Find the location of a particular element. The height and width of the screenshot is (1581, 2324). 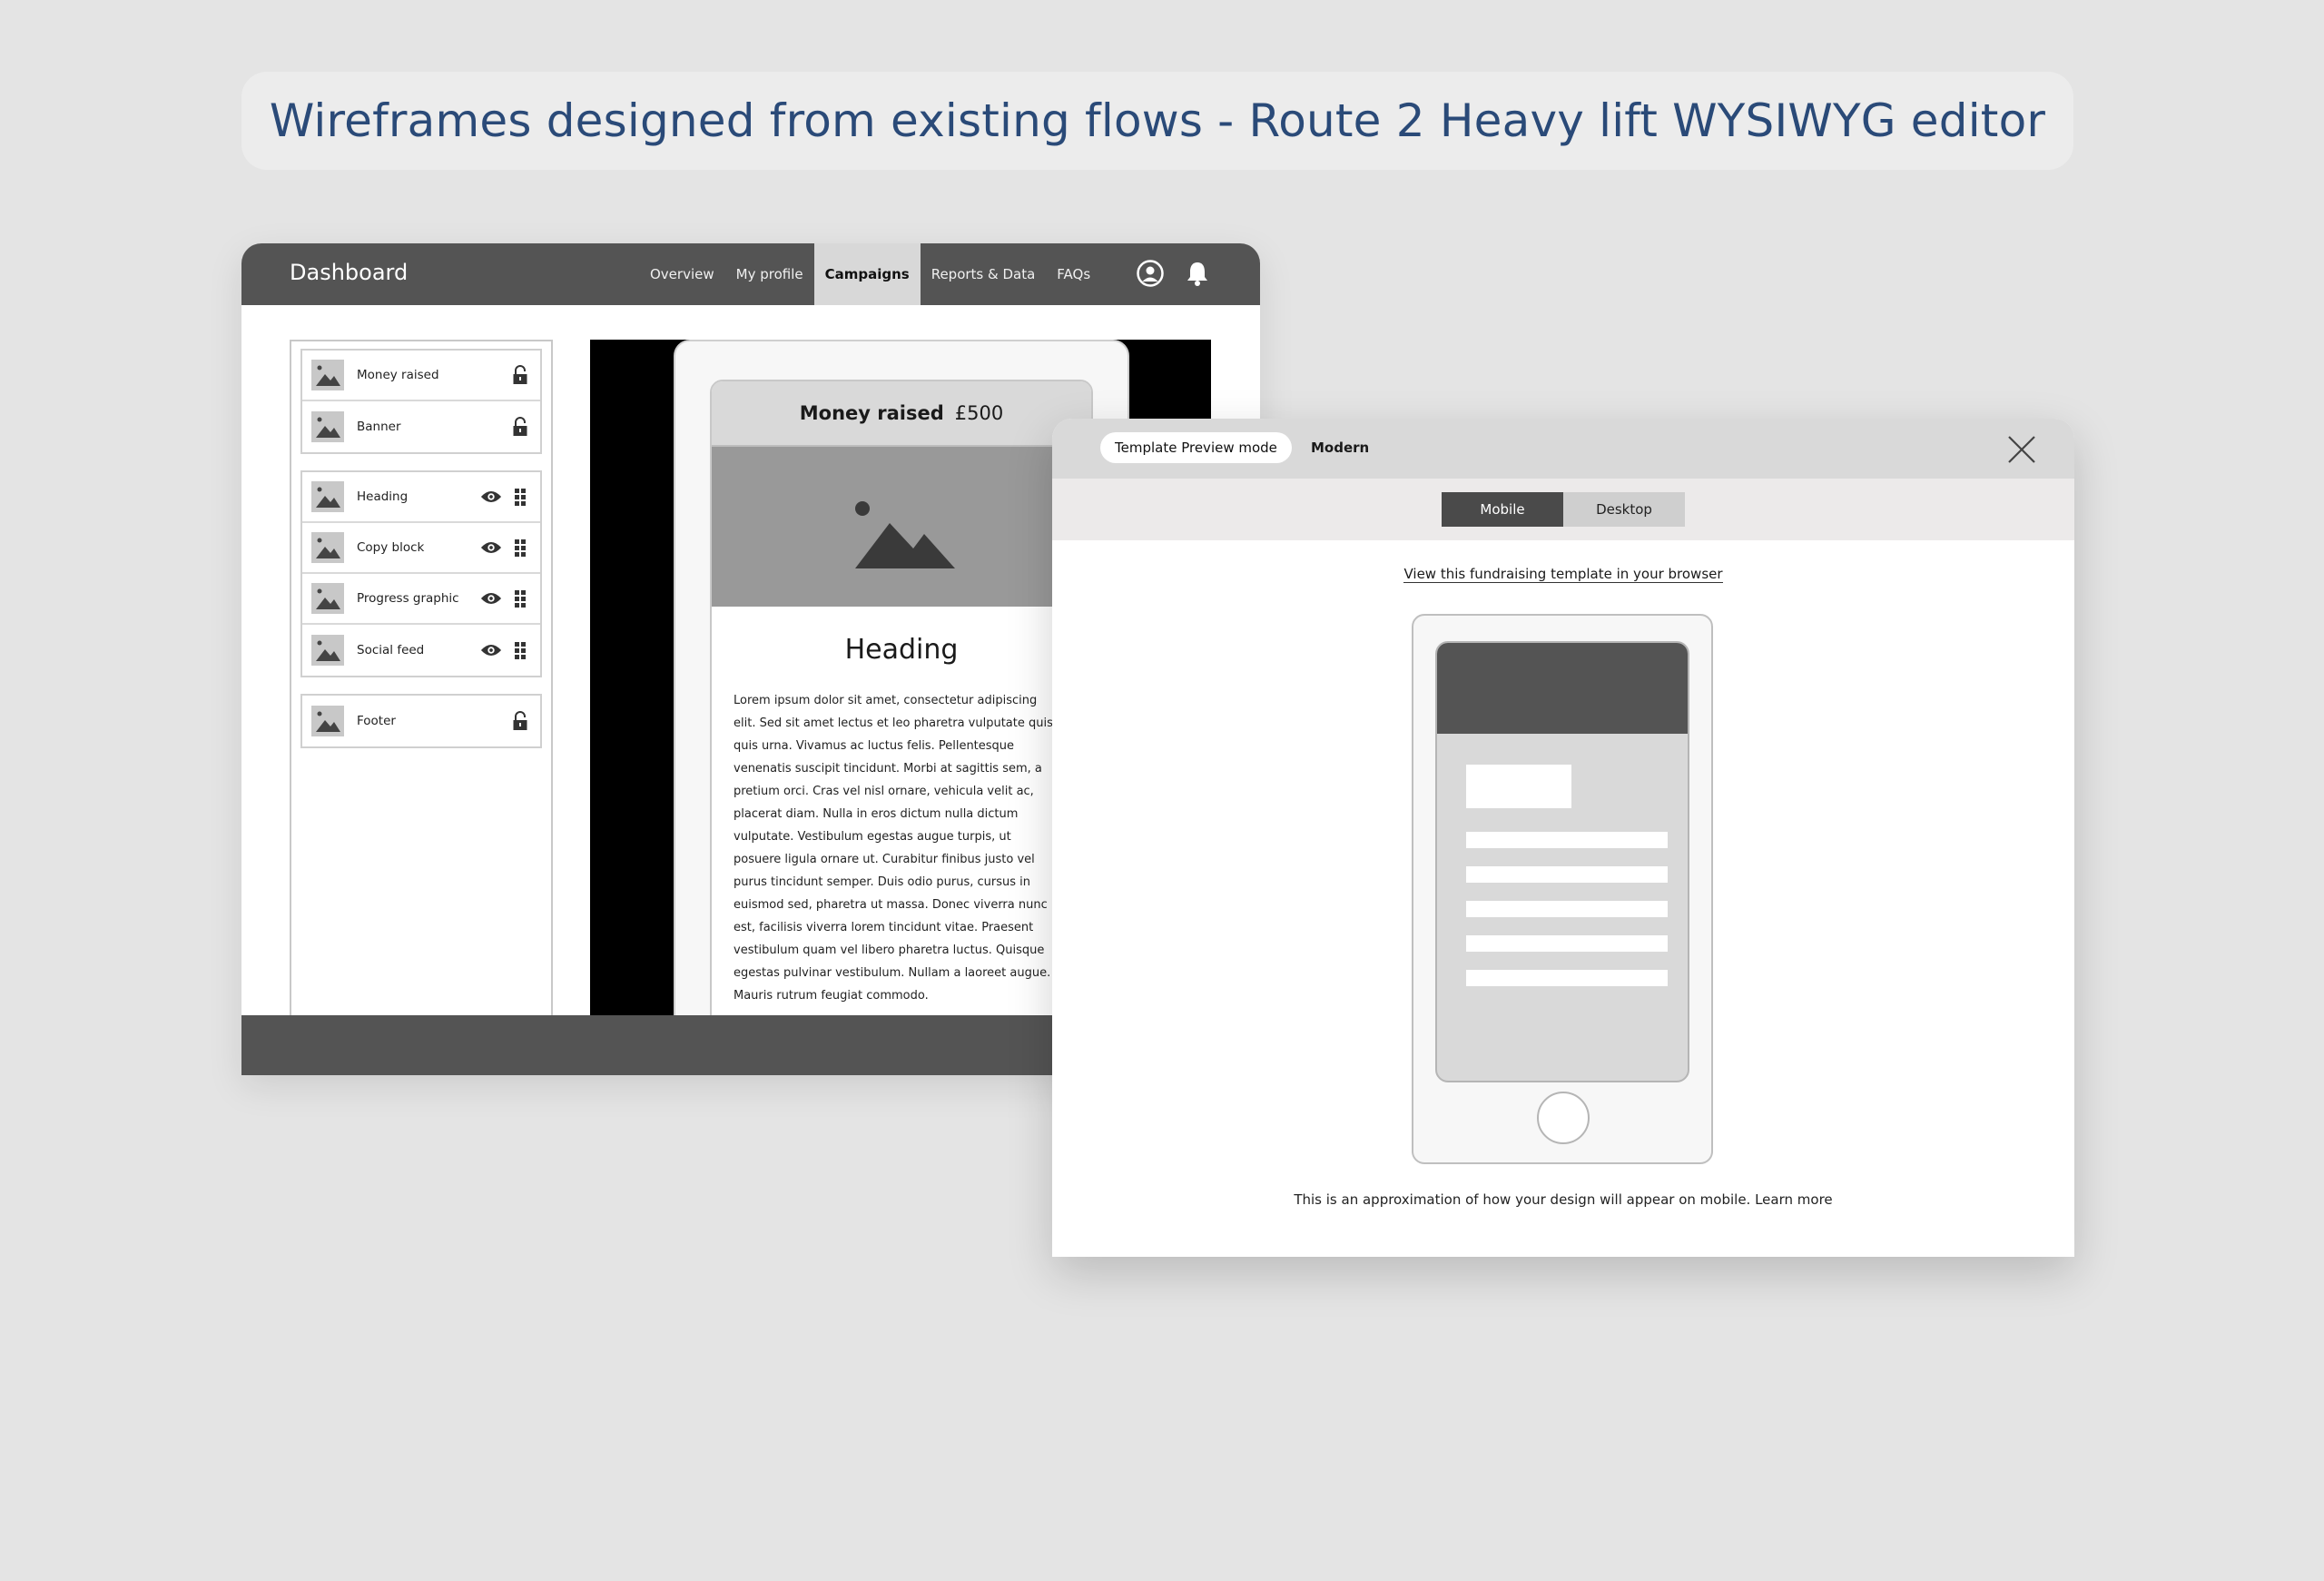

preview-mode-badge: Template Preview mode is located at coordinates (1196, 447).